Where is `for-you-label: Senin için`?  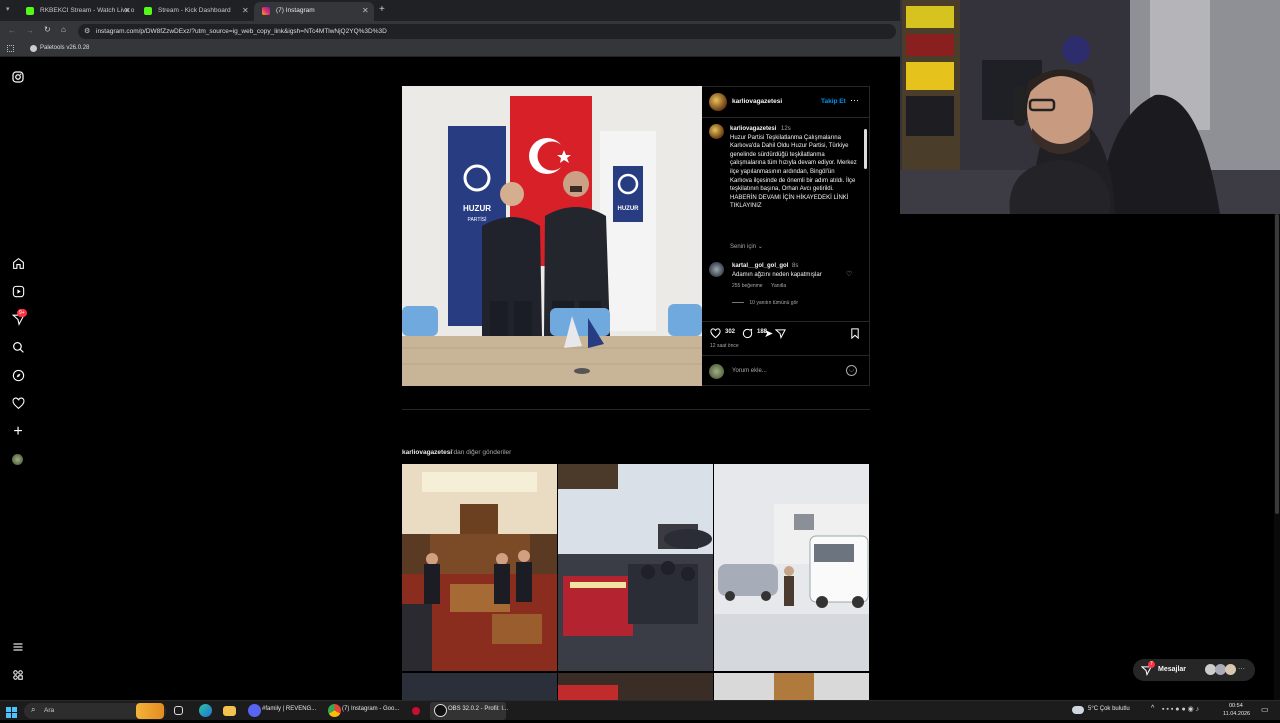 for-you-label: Senin için is located at coordinates (743, 247).